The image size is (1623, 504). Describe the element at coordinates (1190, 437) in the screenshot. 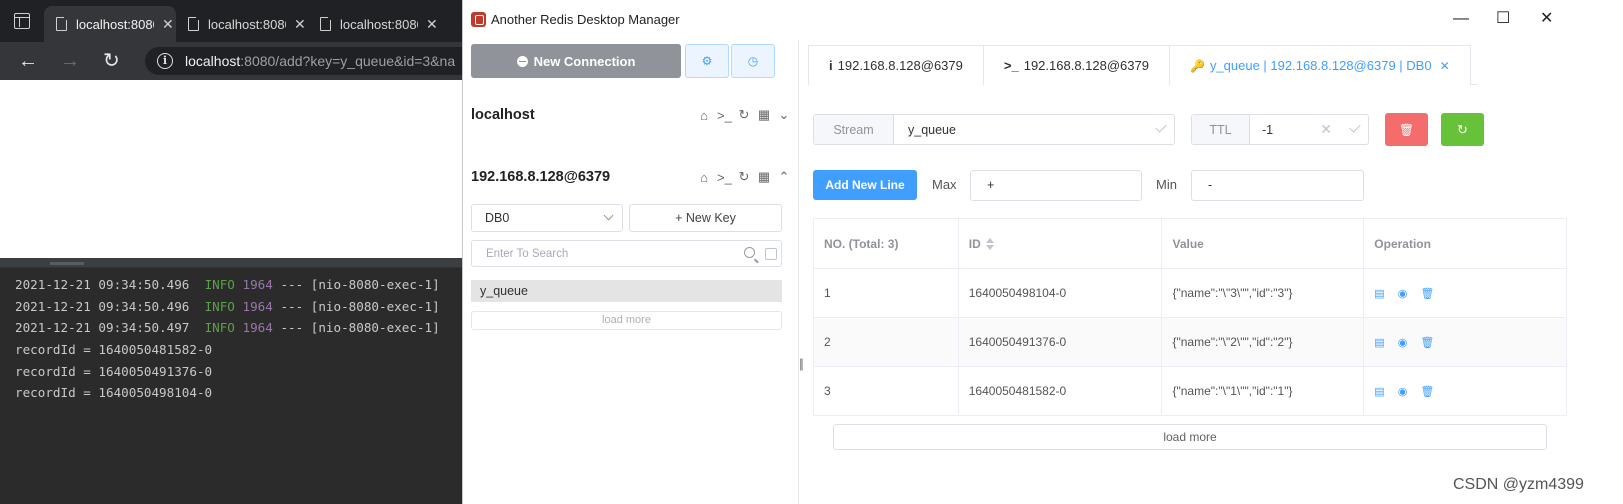

I see `load-more-rows-button: load more` at that location.